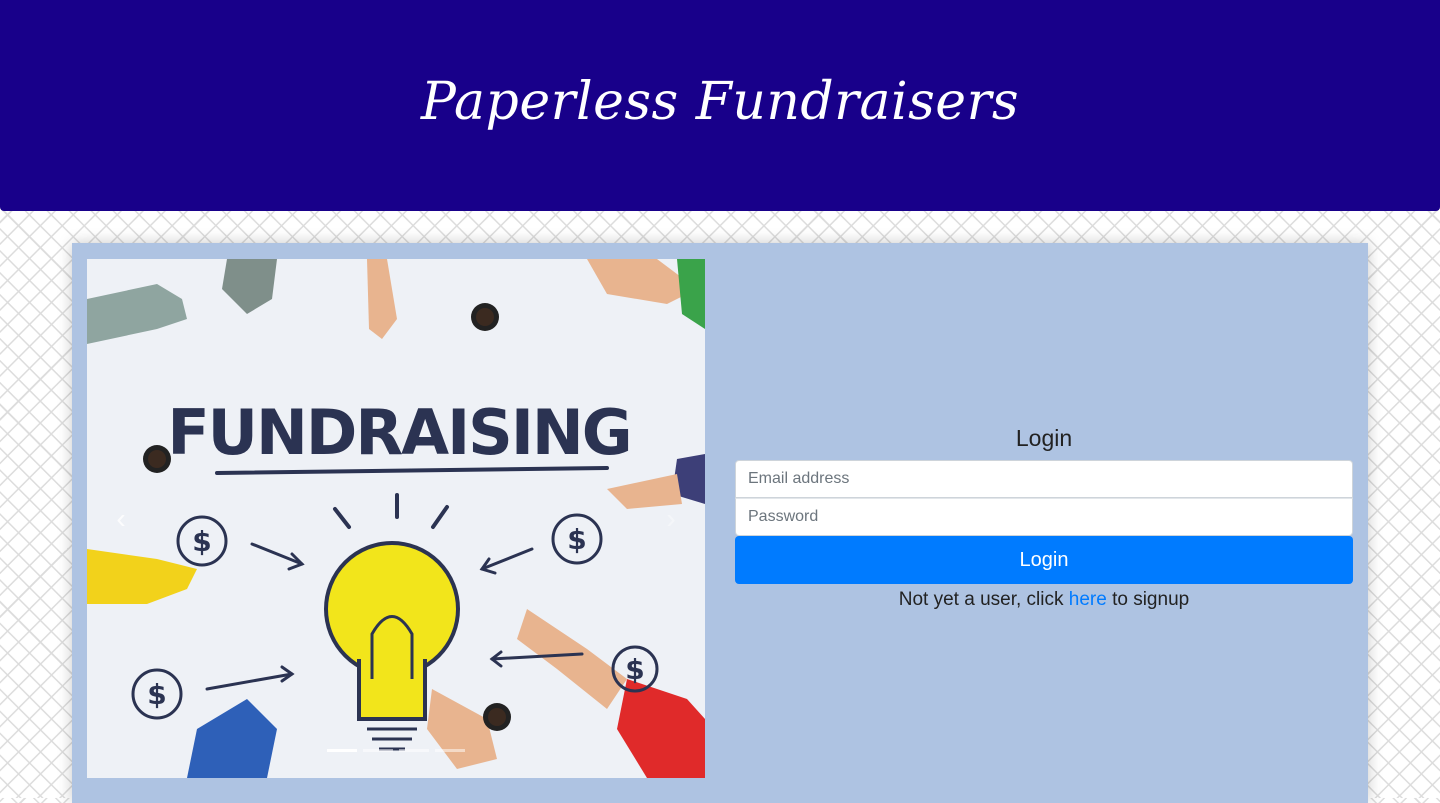  I want to click on password-field, so click(1044, 517).